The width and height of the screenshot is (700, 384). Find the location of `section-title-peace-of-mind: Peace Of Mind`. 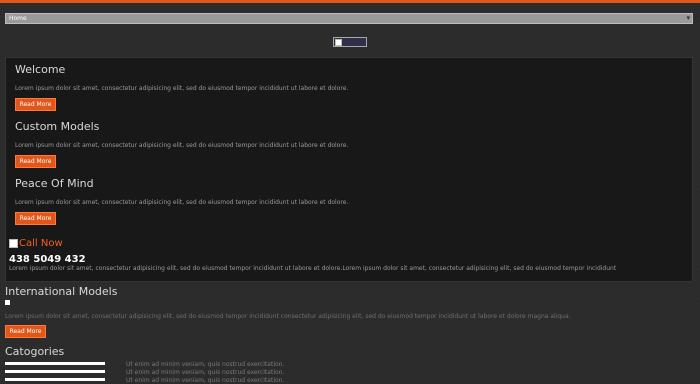

section-title-peace-of-mind: Peace Of Mind is located at coordinates (54, 183).